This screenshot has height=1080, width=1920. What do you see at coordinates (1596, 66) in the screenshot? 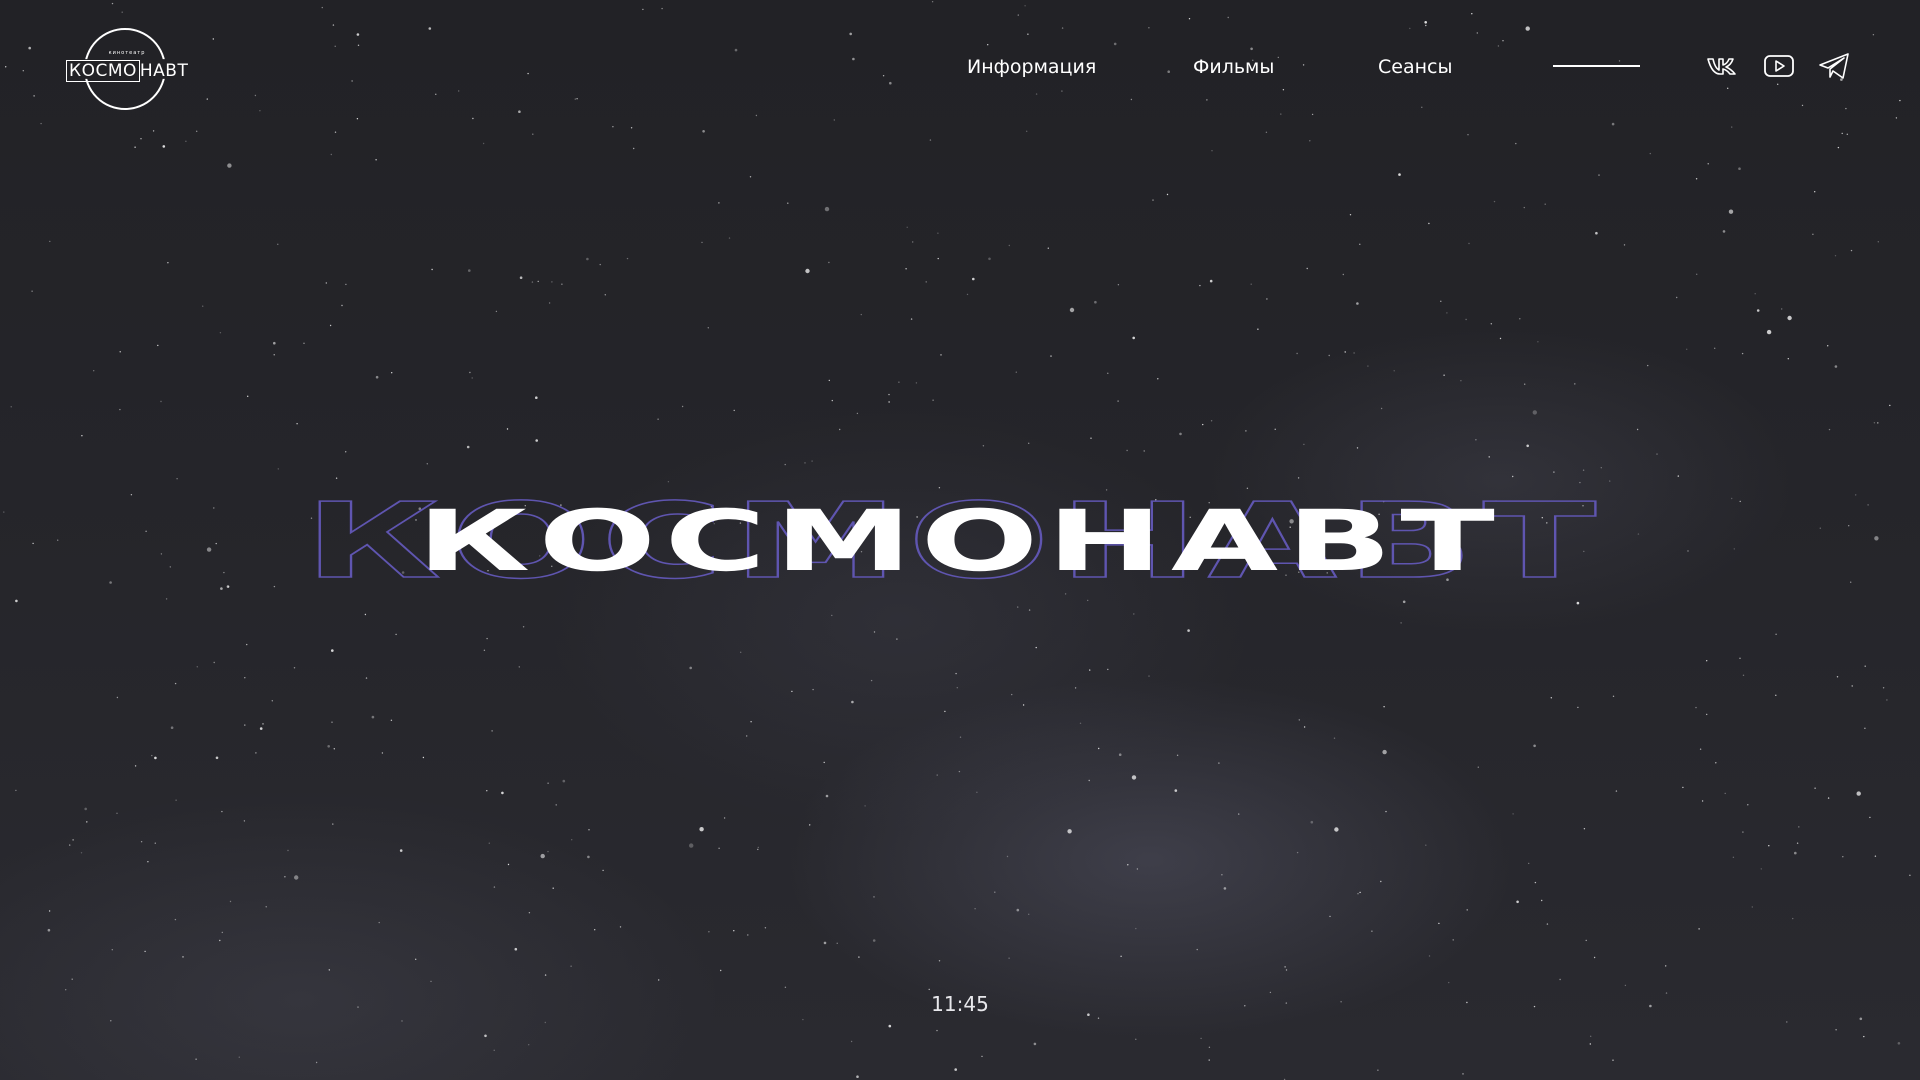
I see `menu-divider-line` at bounding box center [1596, 66].